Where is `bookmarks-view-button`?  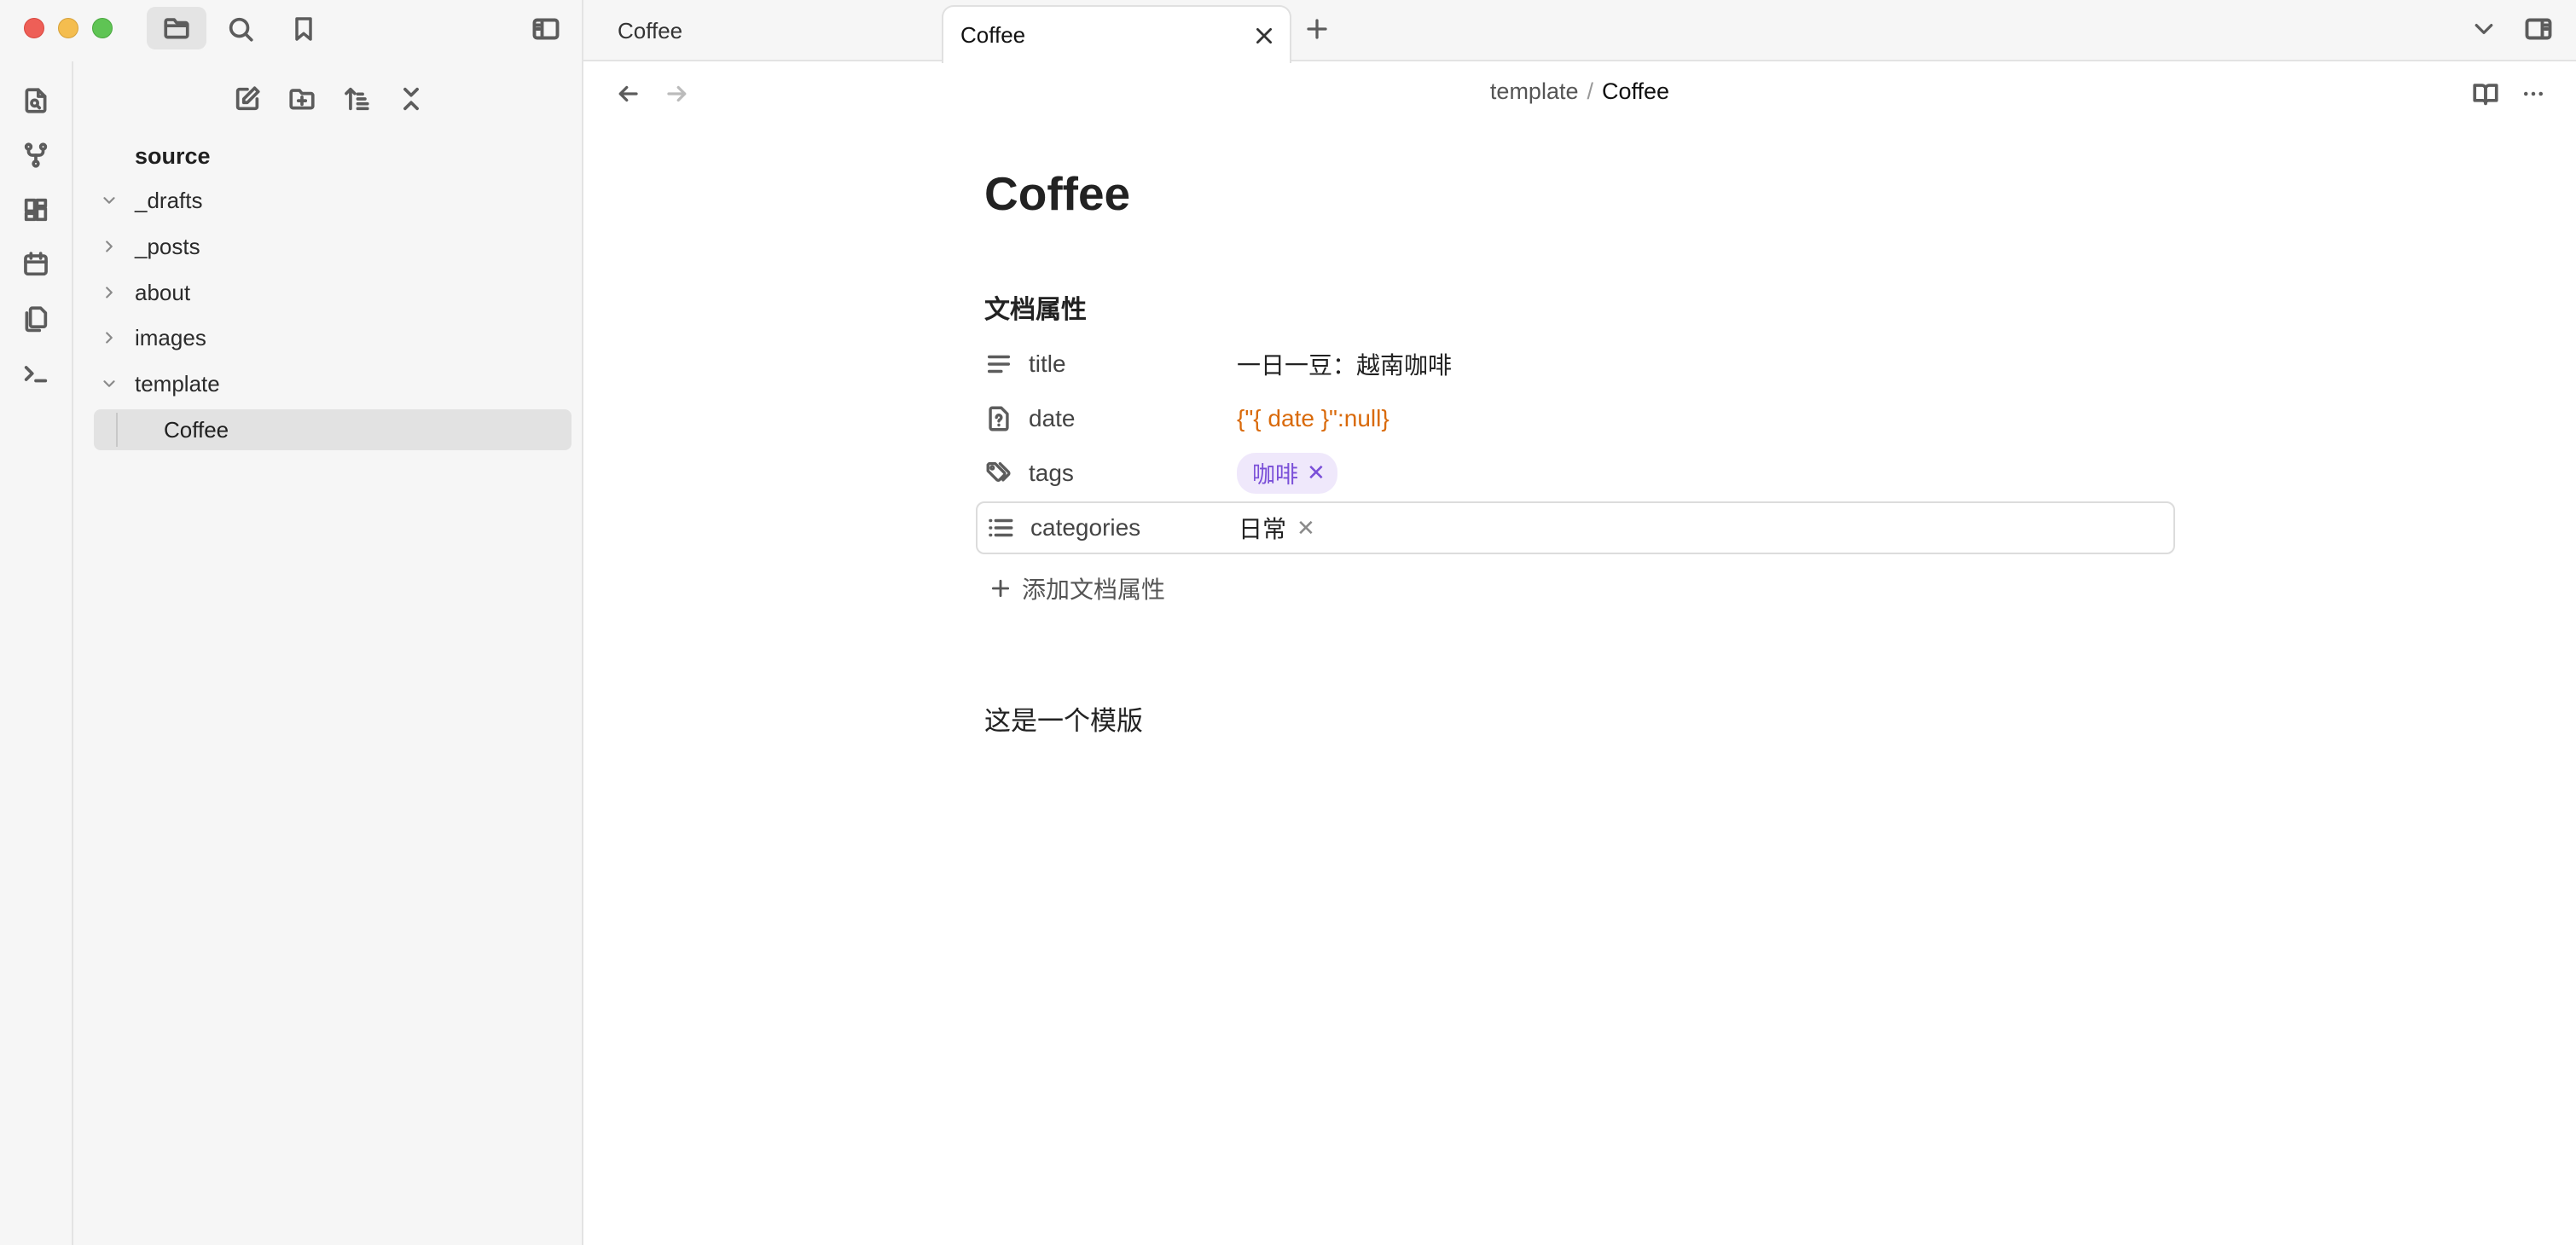 bookmarks-view-button is located at coordinates (303, 29).